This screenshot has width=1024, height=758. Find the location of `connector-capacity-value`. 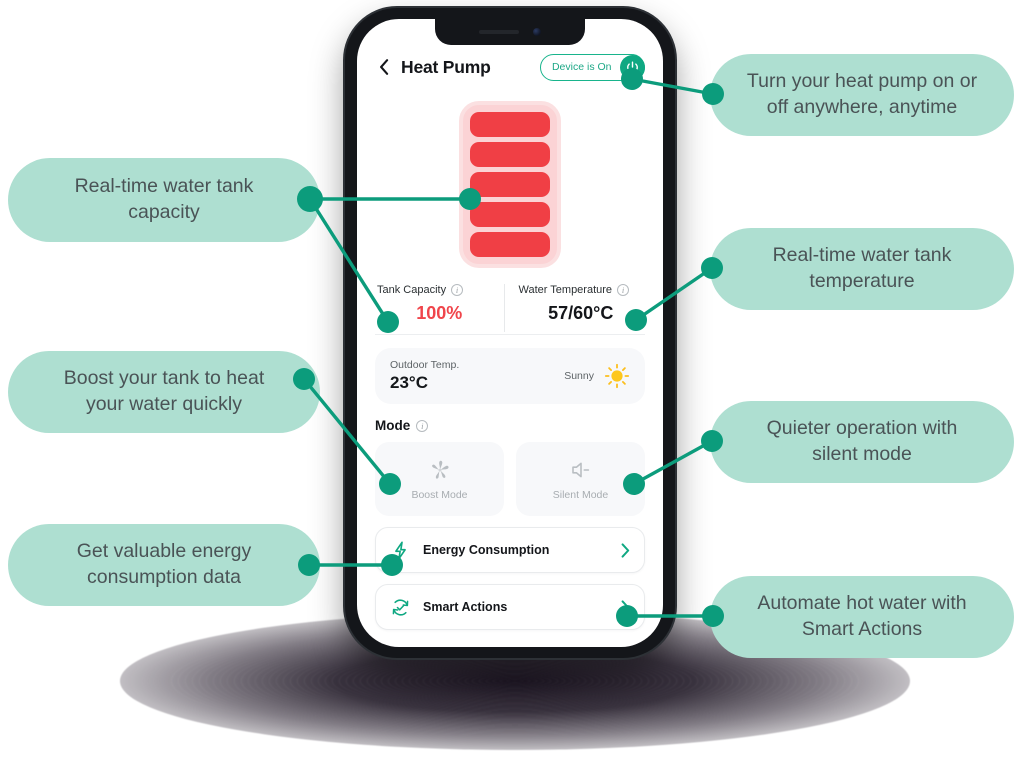

connector-capacity-value is located at coordinates (349, 260).